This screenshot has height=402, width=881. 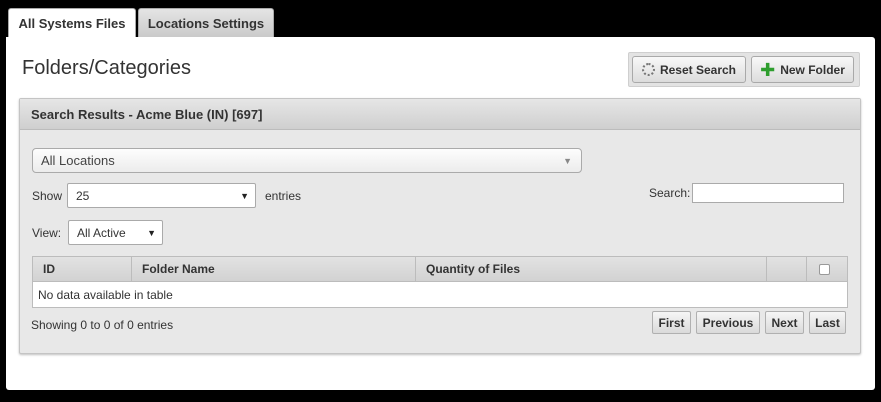 I want to click on pagination-first: First, so click(x=671, y=322).